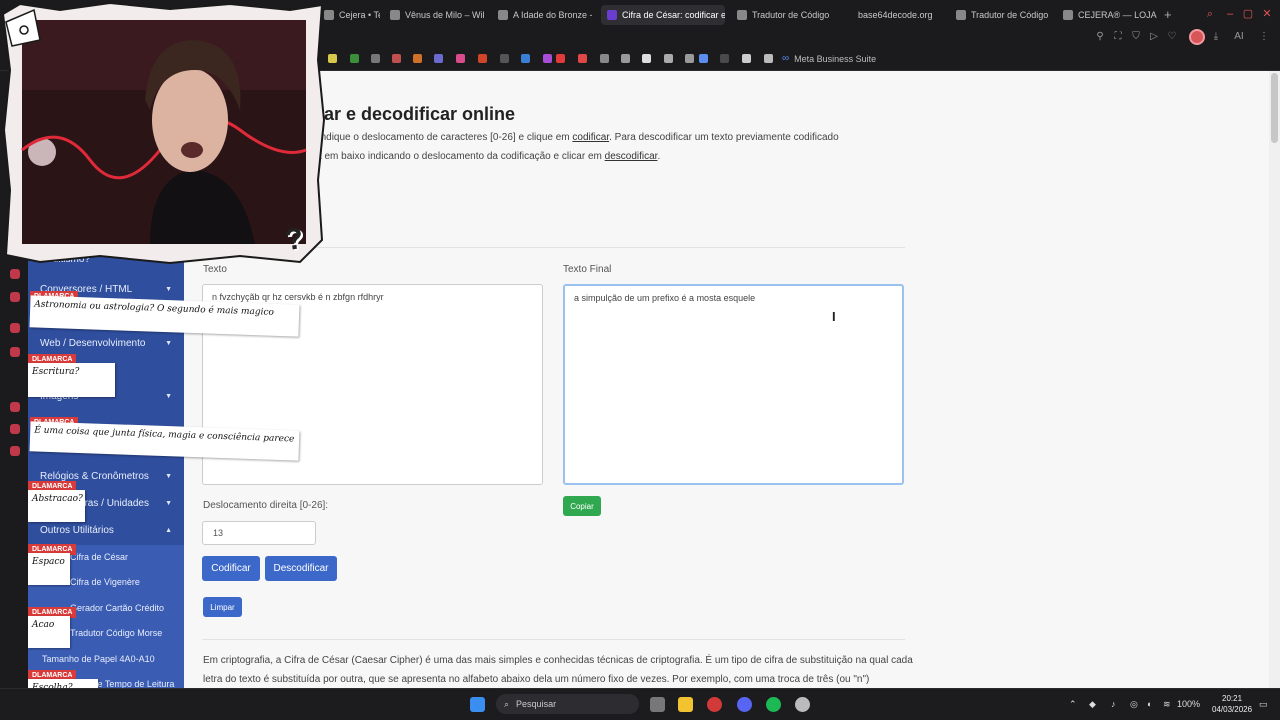  I want to click on tab-cifra-cesar: Cifra de César: codificar e, so click(663, 15).